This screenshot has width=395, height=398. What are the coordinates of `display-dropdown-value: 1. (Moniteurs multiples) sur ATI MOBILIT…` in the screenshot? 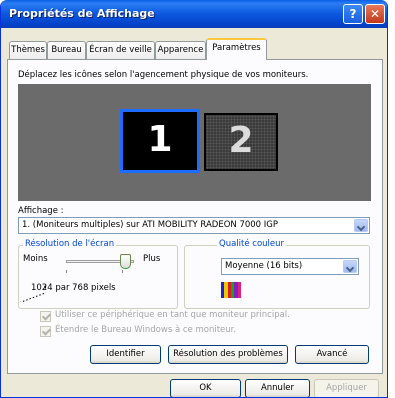 It's located at (150, 225).